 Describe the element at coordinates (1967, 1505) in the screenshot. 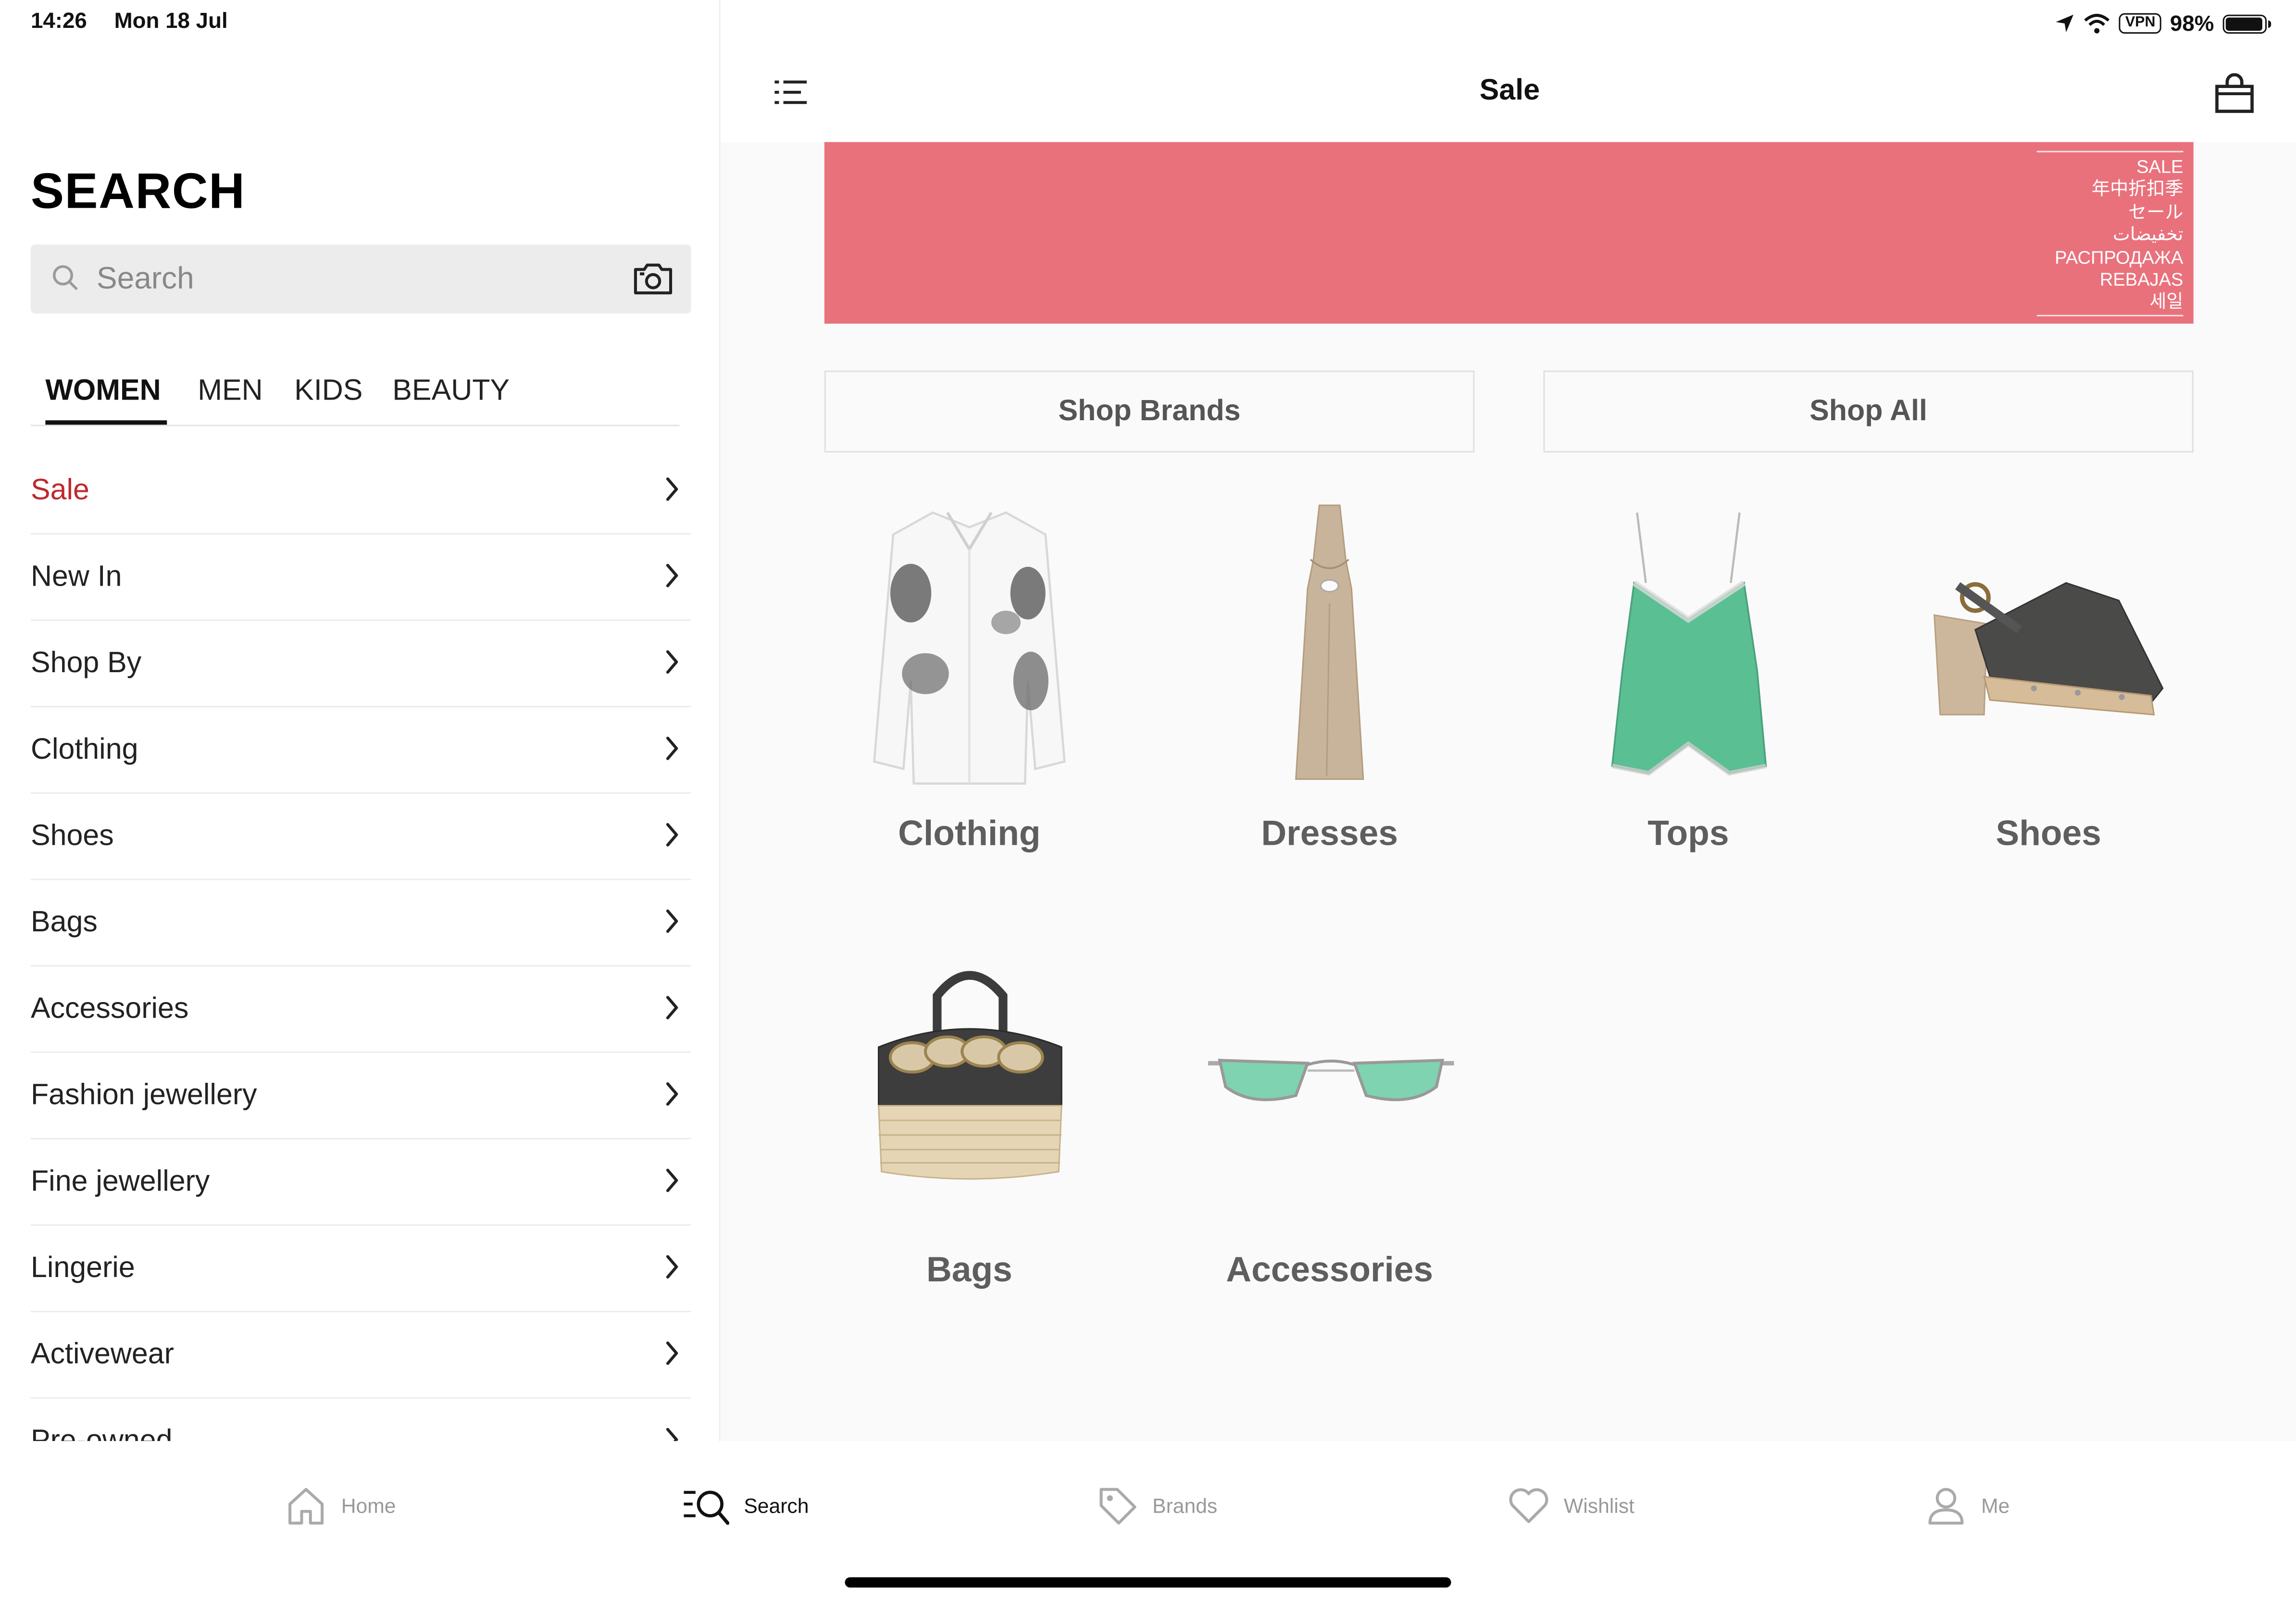

I see `tab-me: Me` at that location.